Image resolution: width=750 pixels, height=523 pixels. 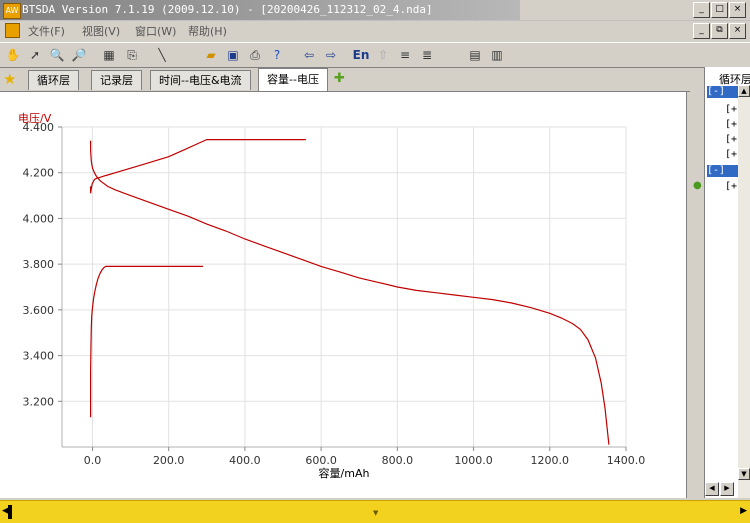 I want to click on x-tick-label: 200.0, so click(x=169, y=460).